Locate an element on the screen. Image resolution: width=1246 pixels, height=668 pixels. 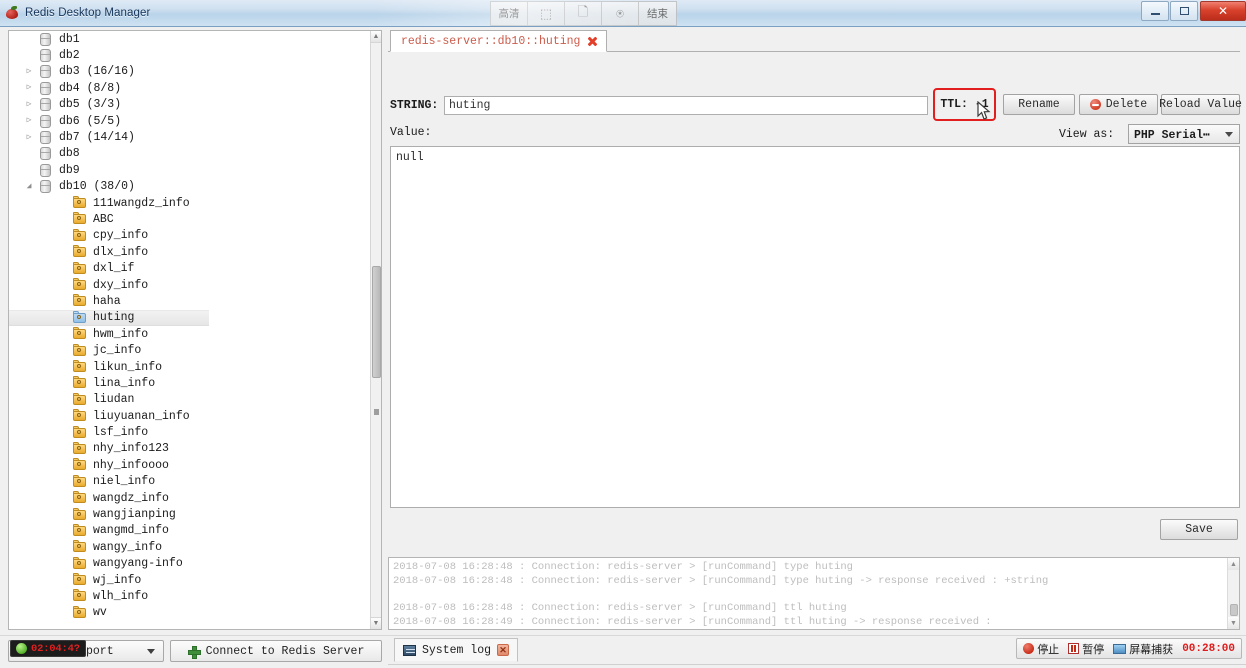
view-as-label: View as: is located at coordinates (1087, 134).